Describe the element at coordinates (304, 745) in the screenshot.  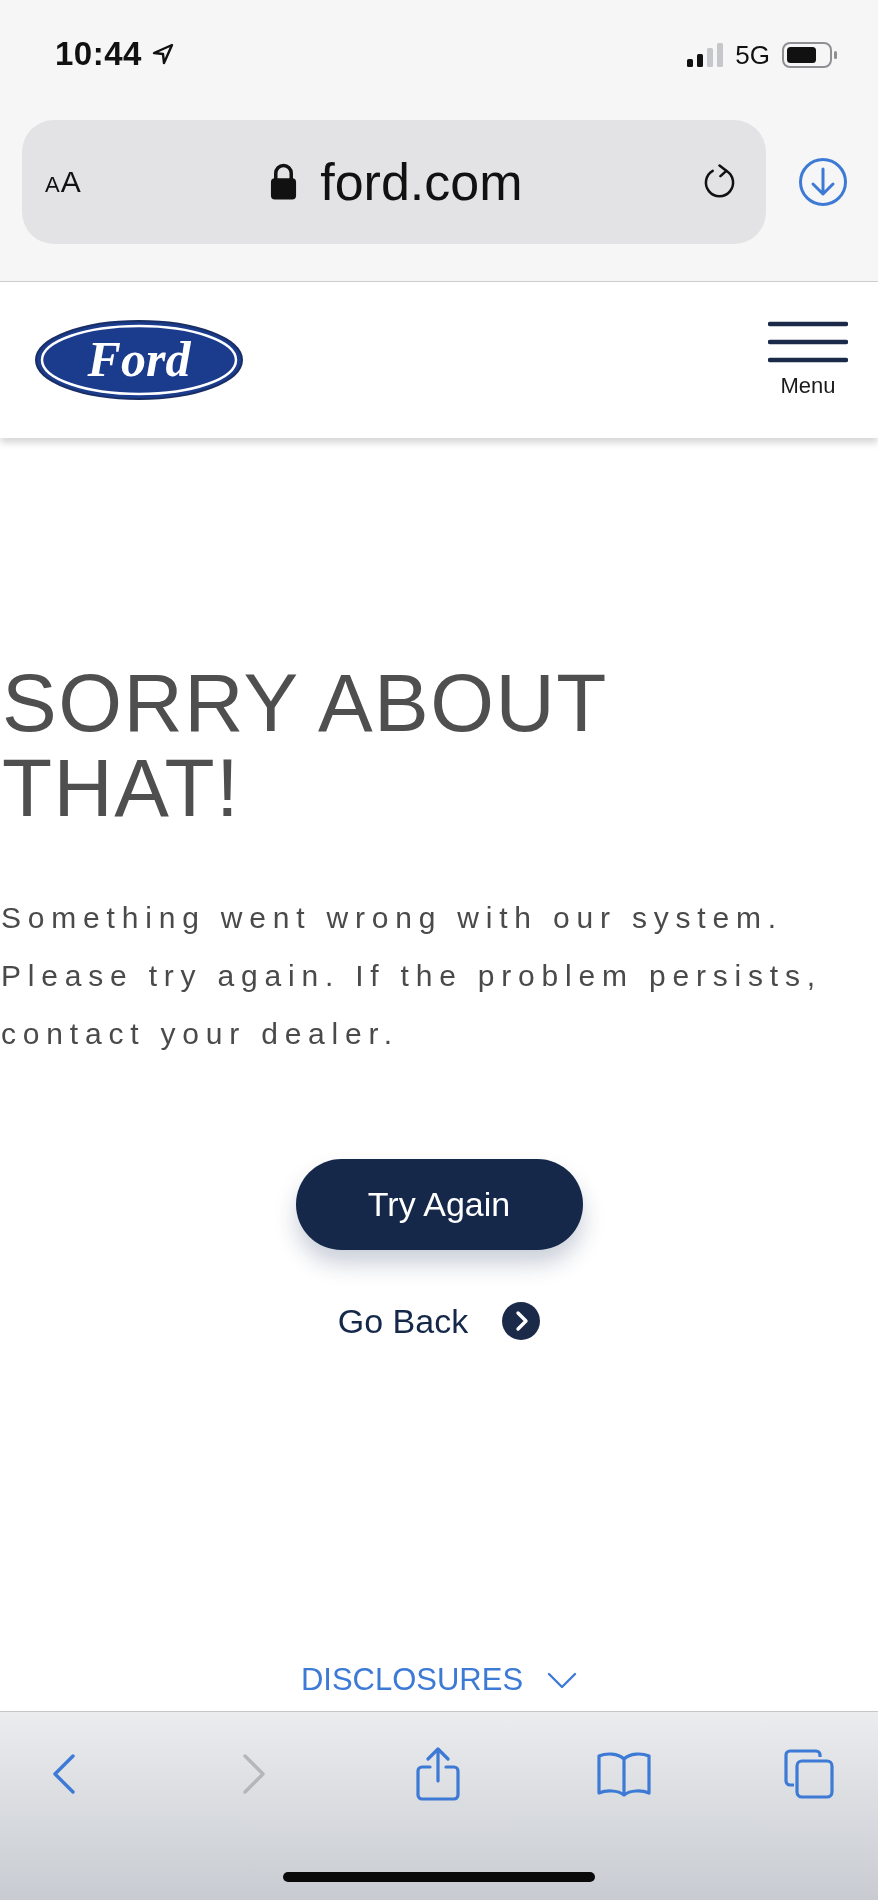
I see `error-heading: SORRY ABOUT THAT!` at that location.